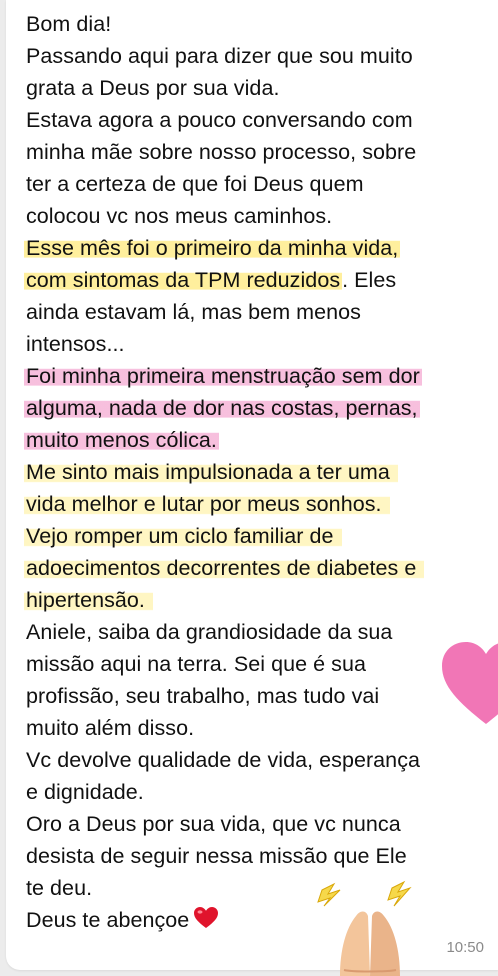  I want to click on message-line-text: Passando aqui para dizer que sou muito, so click(219, 56).